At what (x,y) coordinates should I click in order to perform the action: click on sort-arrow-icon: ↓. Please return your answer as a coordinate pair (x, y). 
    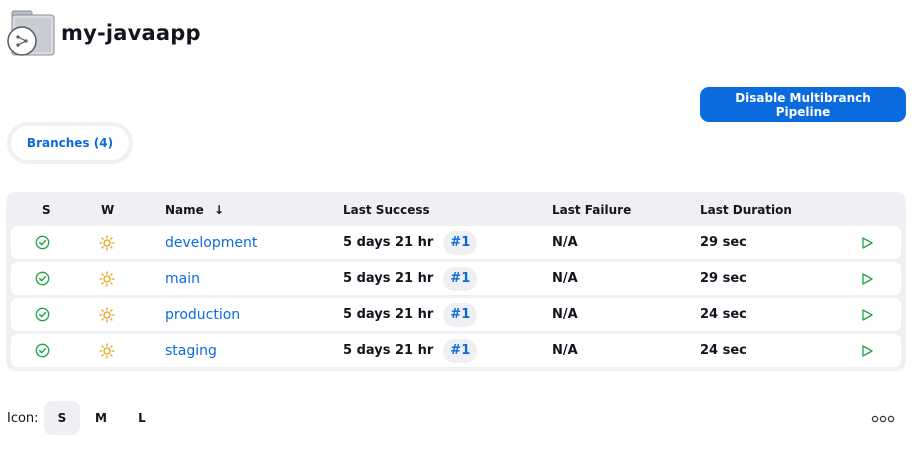
    Looking at the image, I should click on (219, 210).